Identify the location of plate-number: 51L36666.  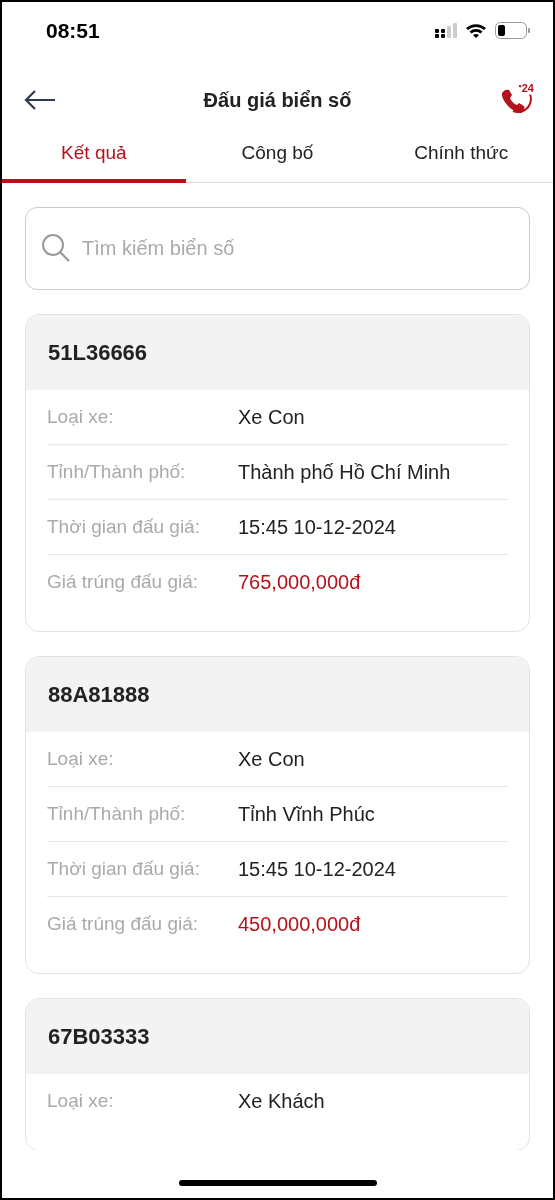
(98, 352).